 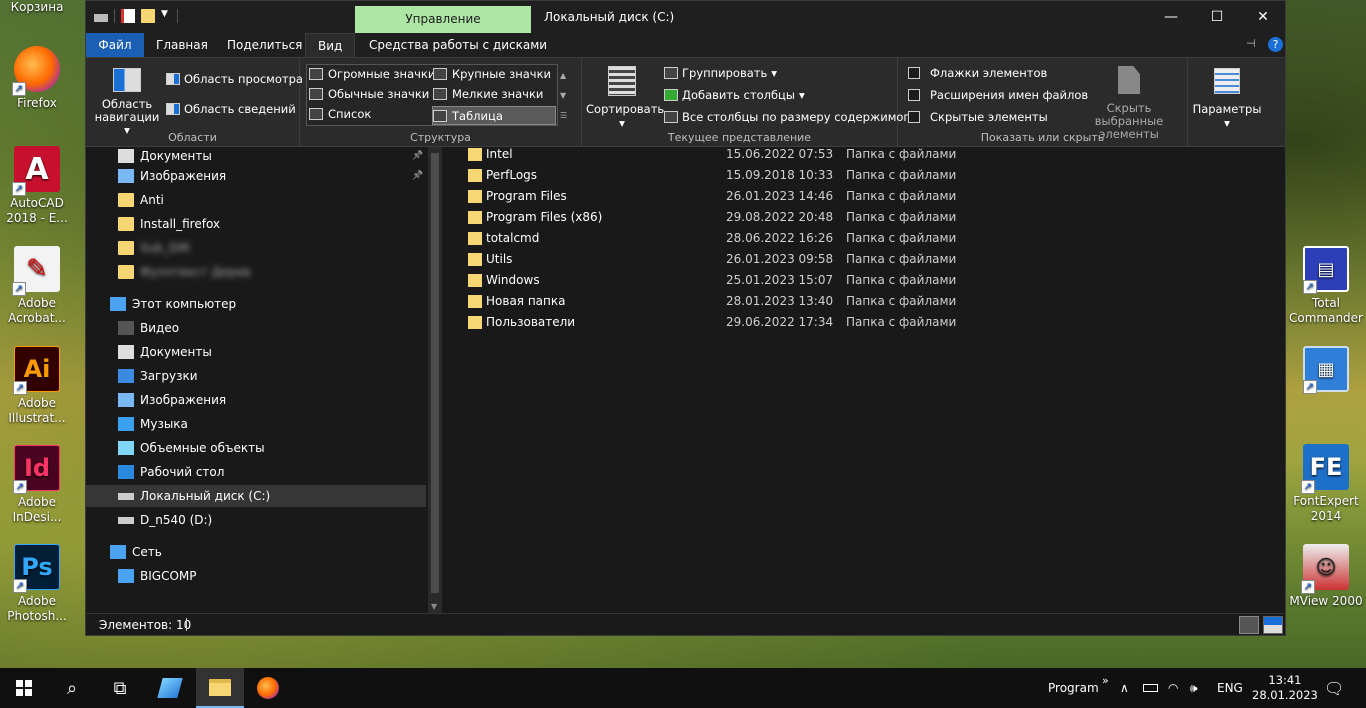 I want to click on minimize-button: —, so click(x=1171, y=17).